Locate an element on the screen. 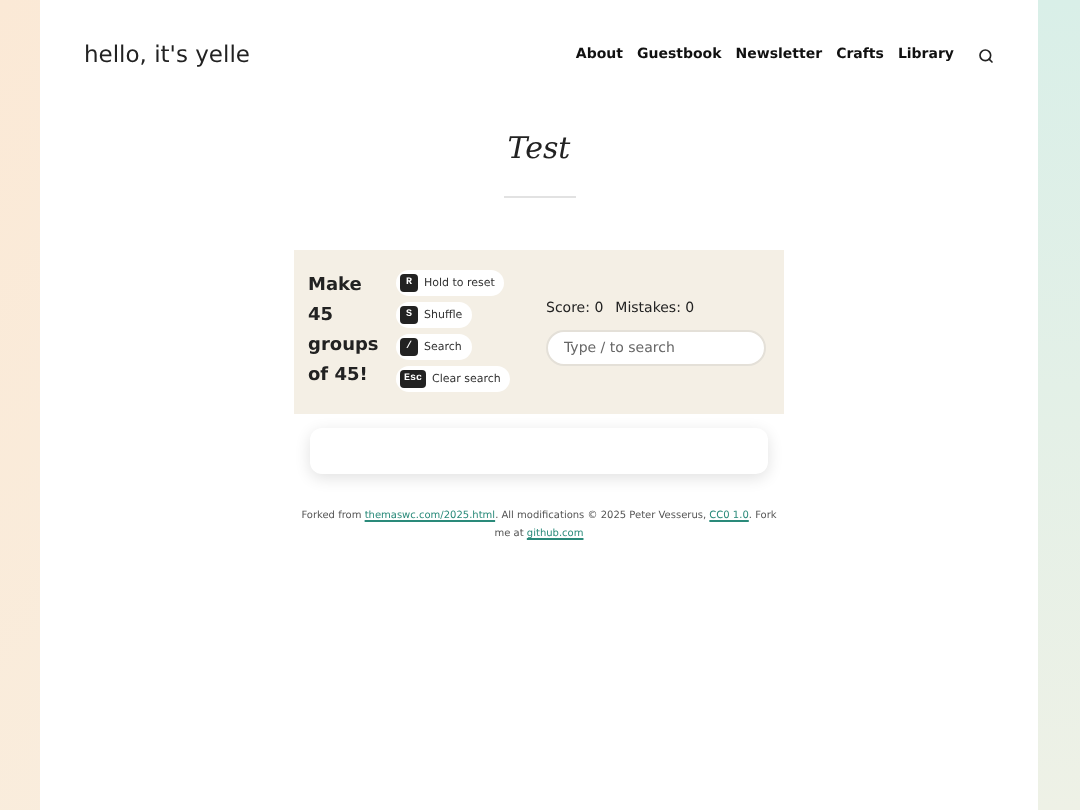 The image size is (1080, 810). search-icon is located at coordinates (986, 55).